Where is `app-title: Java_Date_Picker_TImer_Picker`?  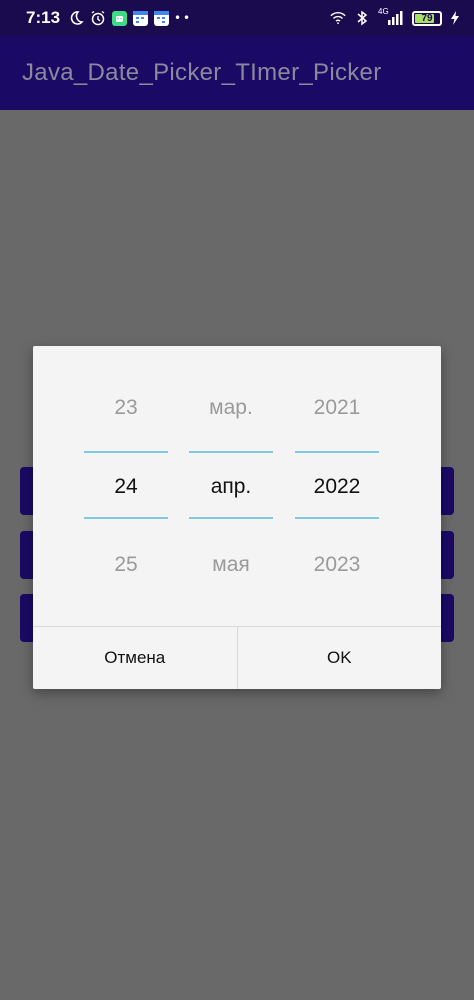 app-title: Java_Date_Picker_TImer_Picker is located at coordinates (202, 72).